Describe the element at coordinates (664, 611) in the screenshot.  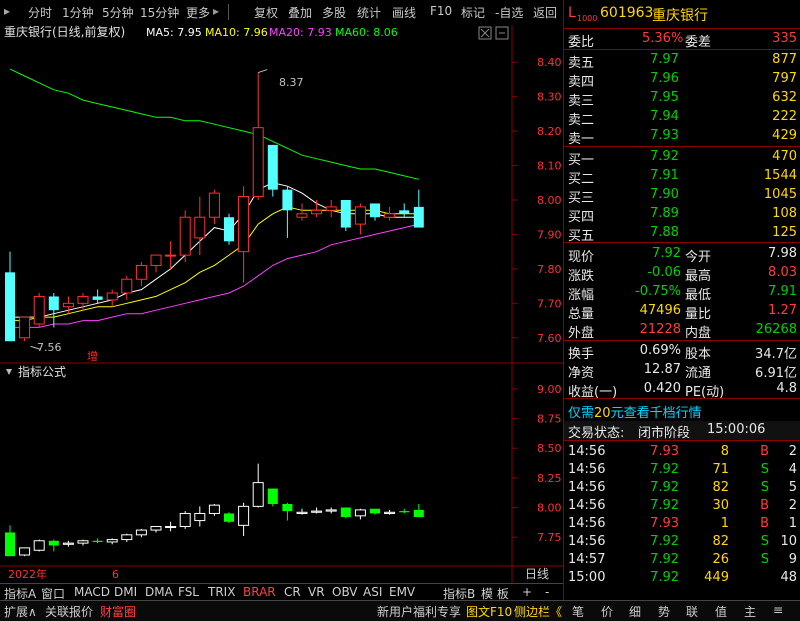
I see `trend-icon: 势` at that location.